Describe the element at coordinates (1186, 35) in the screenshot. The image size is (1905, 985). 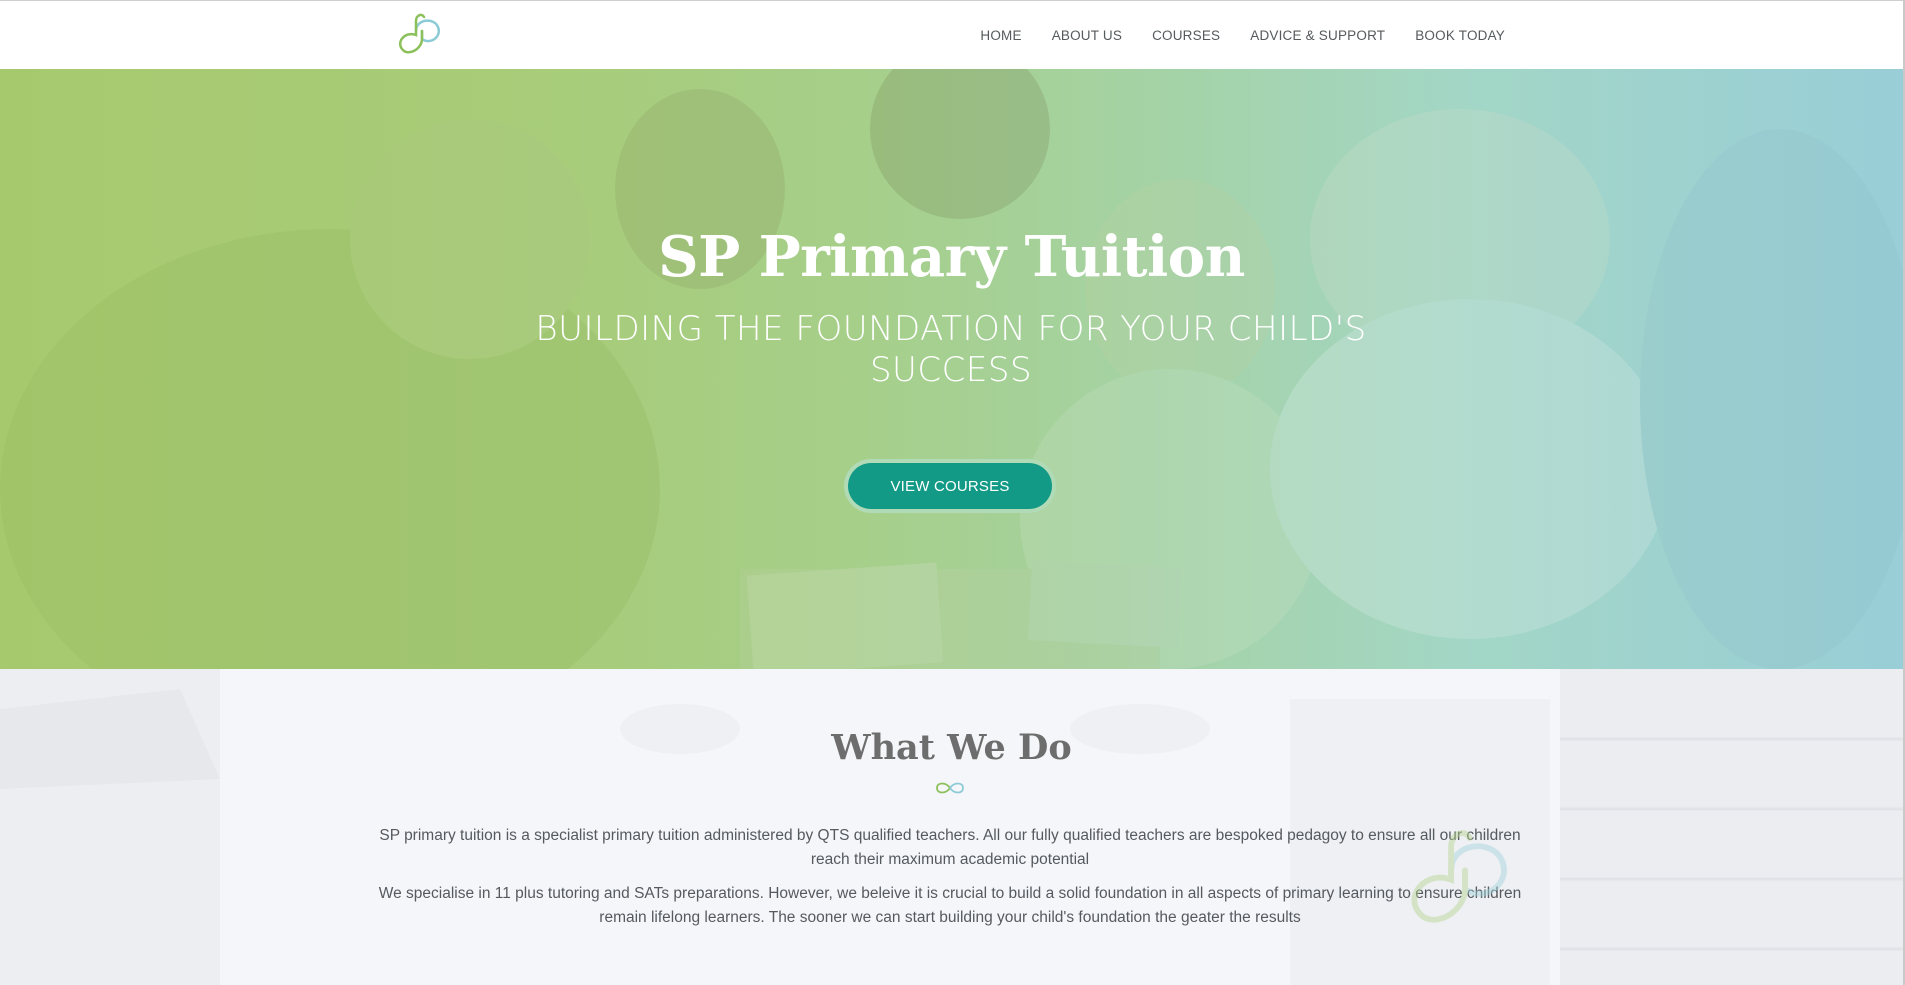
I see `nav-courses: COURSES` at that location.